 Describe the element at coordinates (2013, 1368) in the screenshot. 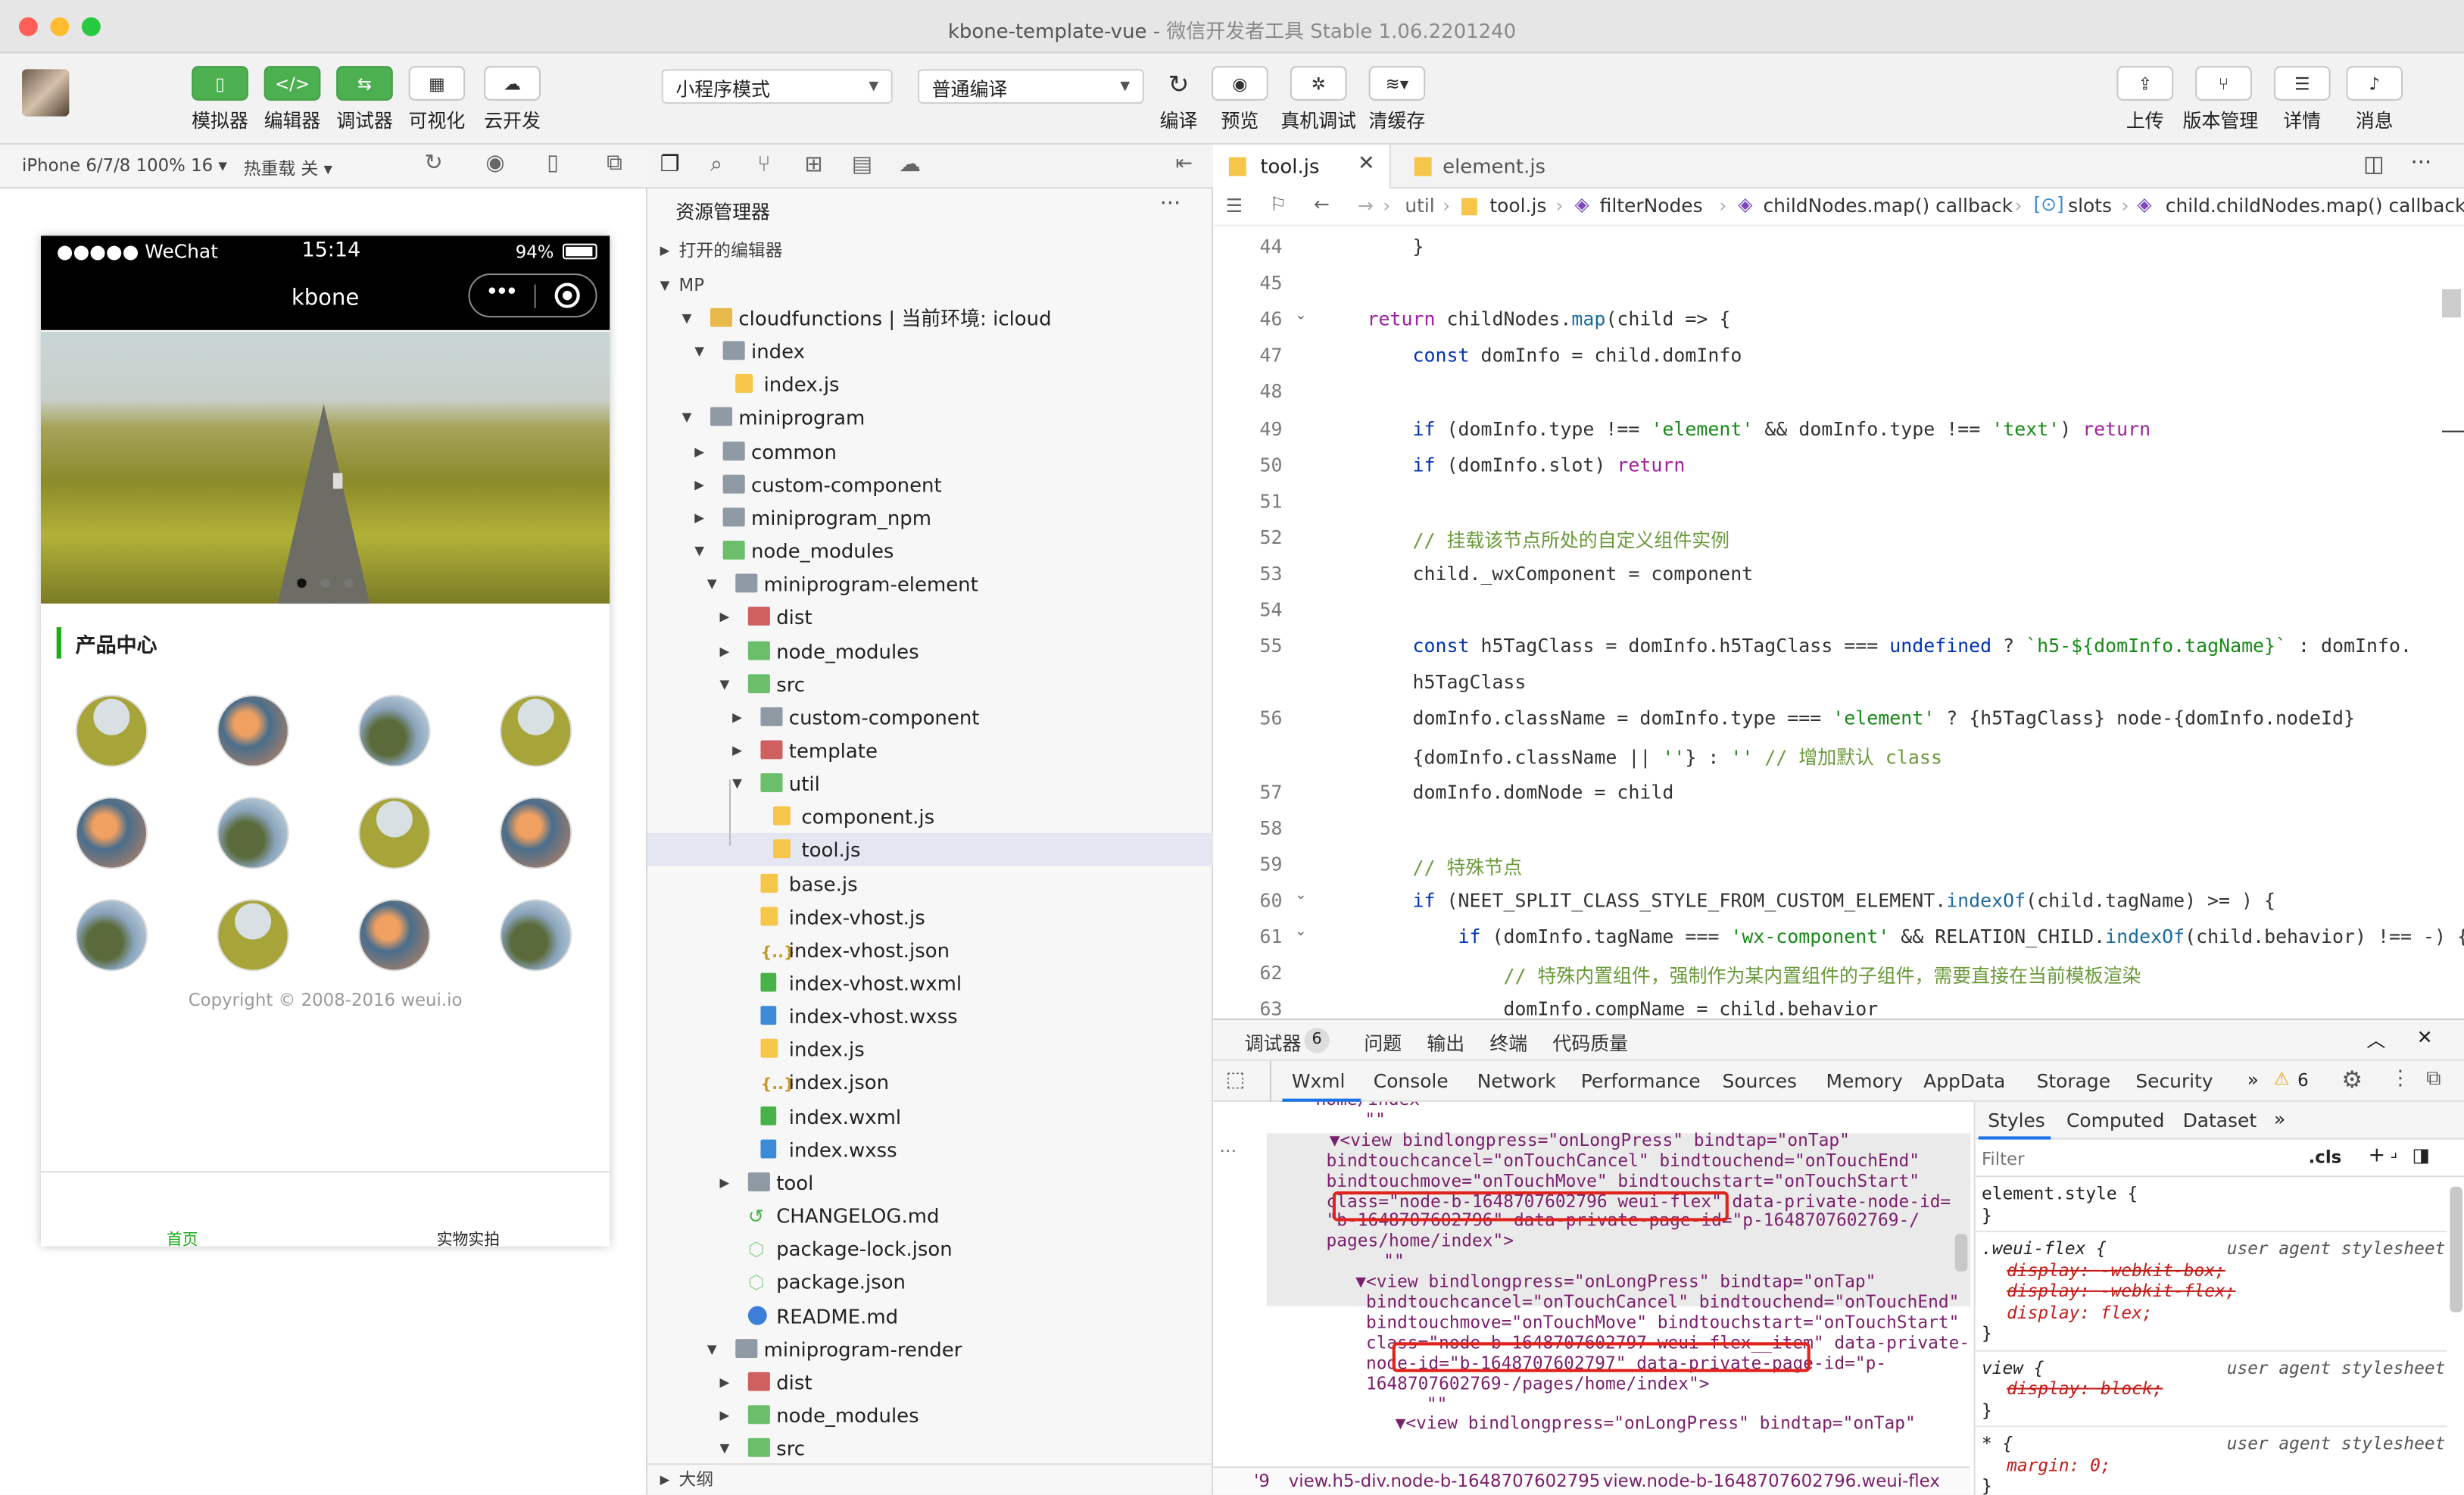

I see `css-selector: view {` at that location.